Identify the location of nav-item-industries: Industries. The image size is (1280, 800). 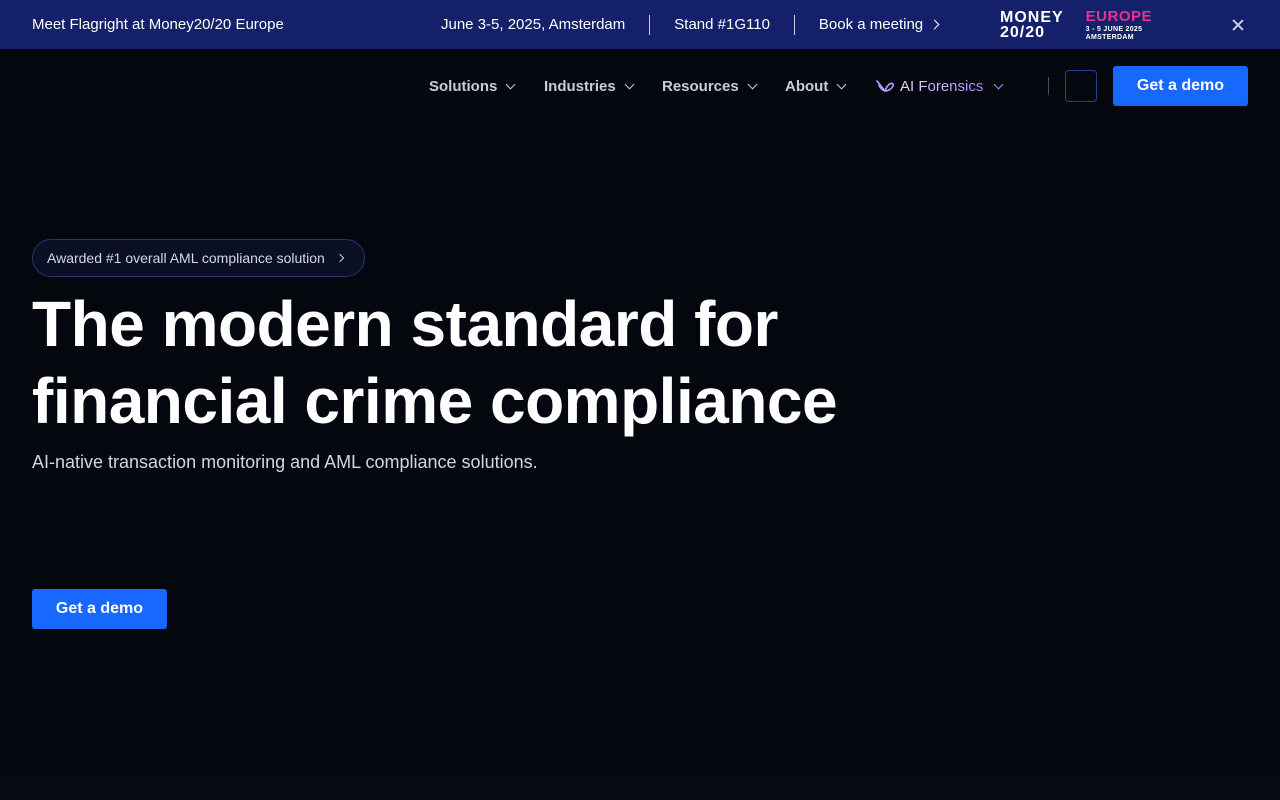
(589, 86).